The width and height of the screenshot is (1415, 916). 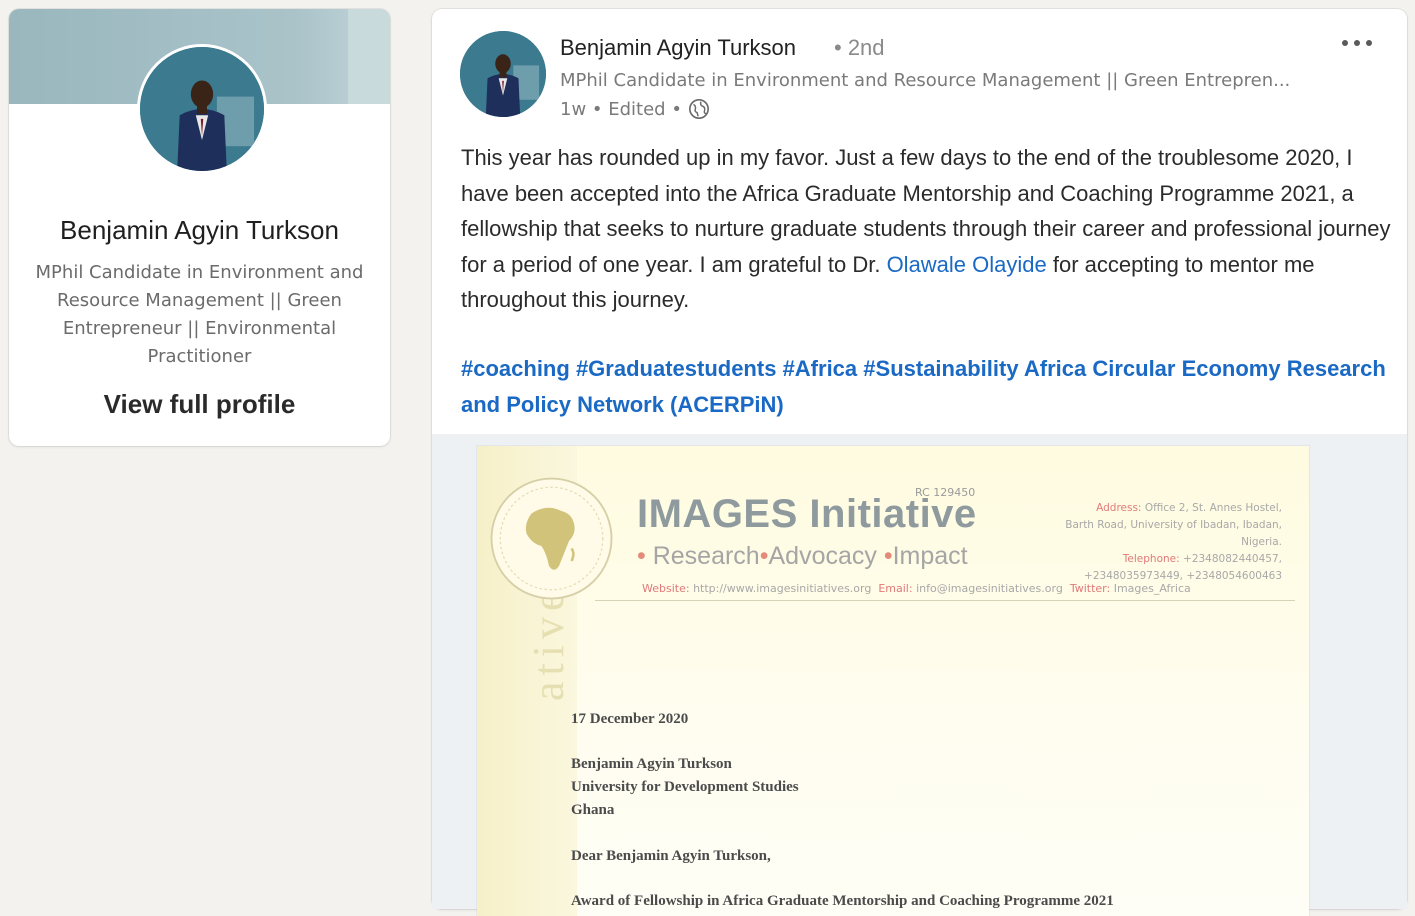 What do you see at coordinates (548, 643) in the screenshot?
I see `letter-watermark: ative` at bounding box center [548, 643].